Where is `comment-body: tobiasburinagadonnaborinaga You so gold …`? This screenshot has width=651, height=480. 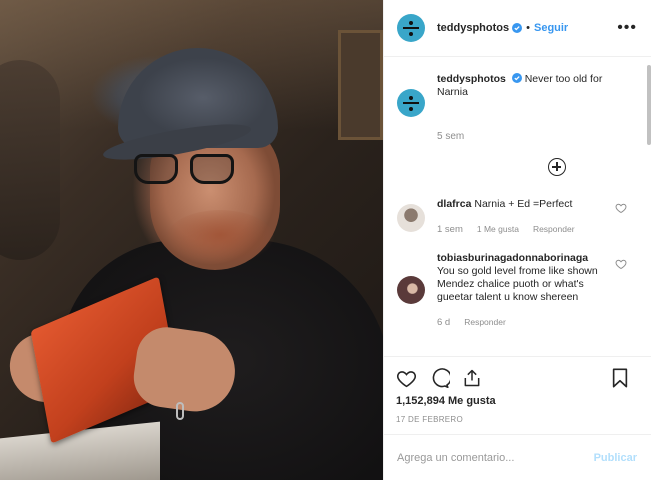 comment-body: tobiasburinagadonnaborinaga You so gold … is located at coordinates (522, 290).